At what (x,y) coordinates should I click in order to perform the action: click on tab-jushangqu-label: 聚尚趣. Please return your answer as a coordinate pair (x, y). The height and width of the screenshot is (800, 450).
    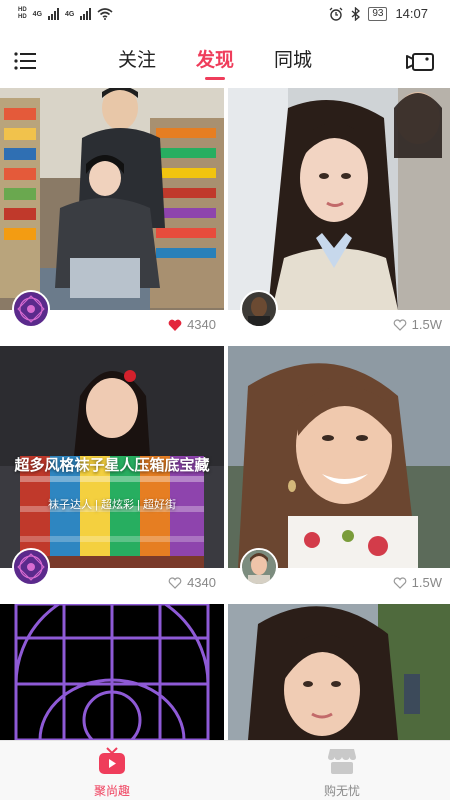
    Looking at the image, I should click on (111, 791).